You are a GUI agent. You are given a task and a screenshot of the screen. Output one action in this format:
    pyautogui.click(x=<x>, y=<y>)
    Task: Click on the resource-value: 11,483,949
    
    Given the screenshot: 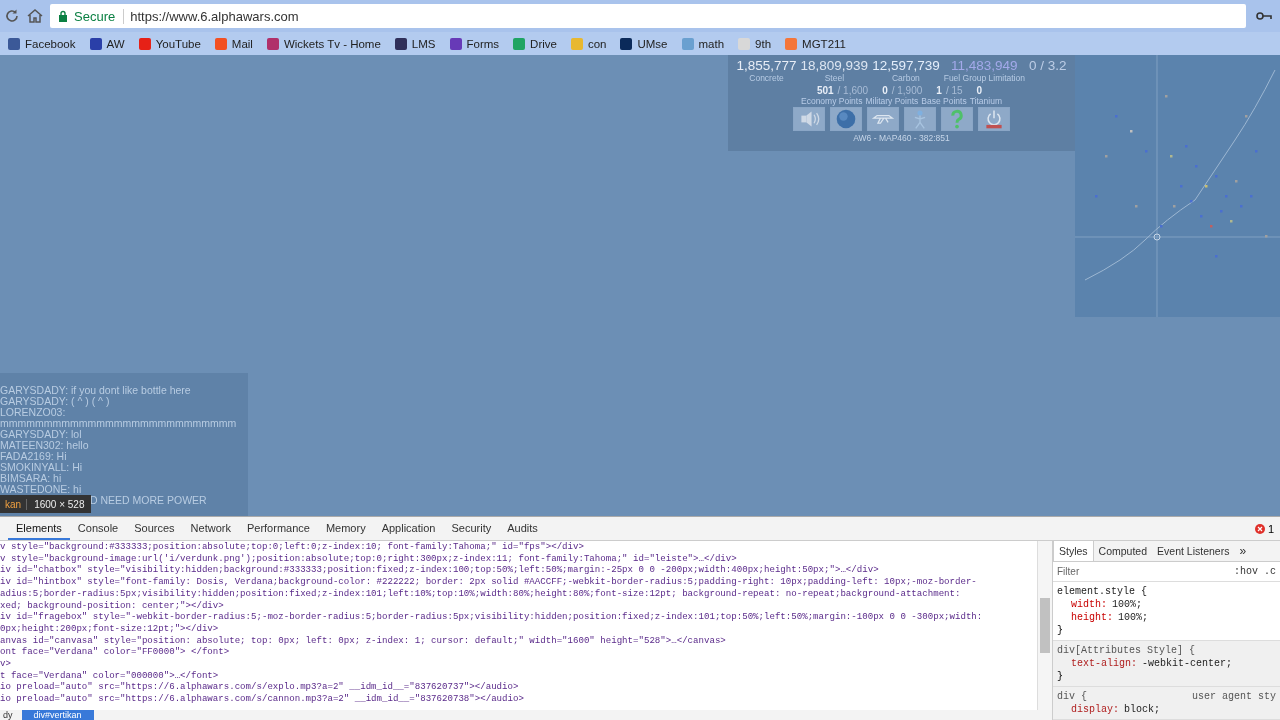 What is the action you would take?
    pyautogui.click(x=984, y=65)
    